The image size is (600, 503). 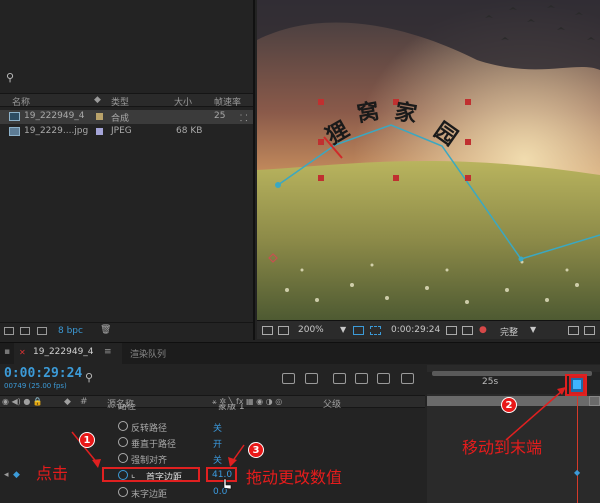 I want to click on step-badge-3: 3, so click(x=256, y=450).